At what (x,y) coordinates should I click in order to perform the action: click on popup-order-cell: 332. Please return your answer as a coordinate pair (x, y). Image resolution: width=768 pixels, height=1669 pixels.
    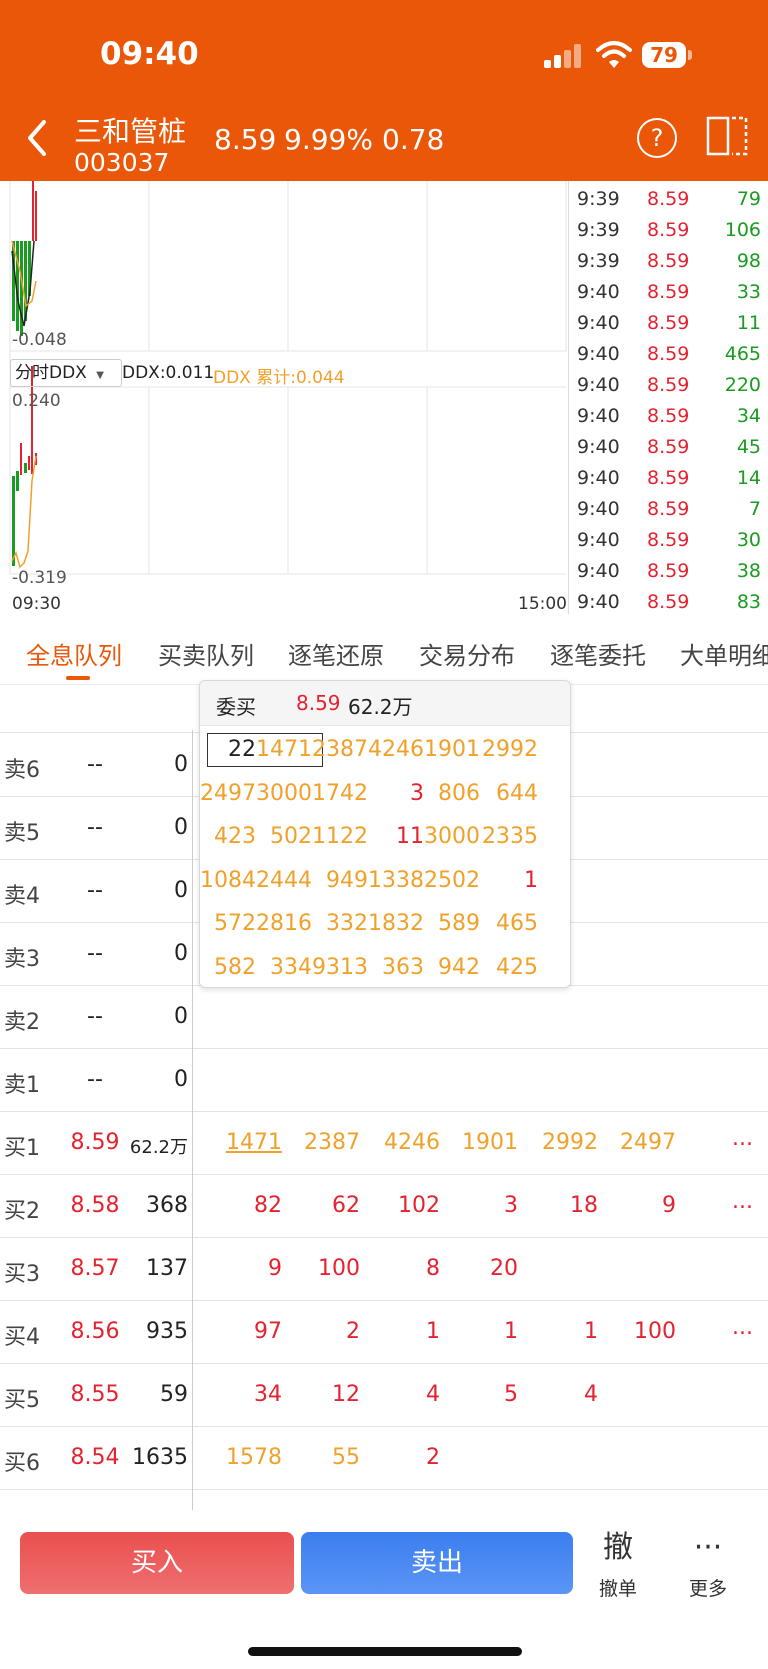
    Looking at the image, I should click on (340, 923).